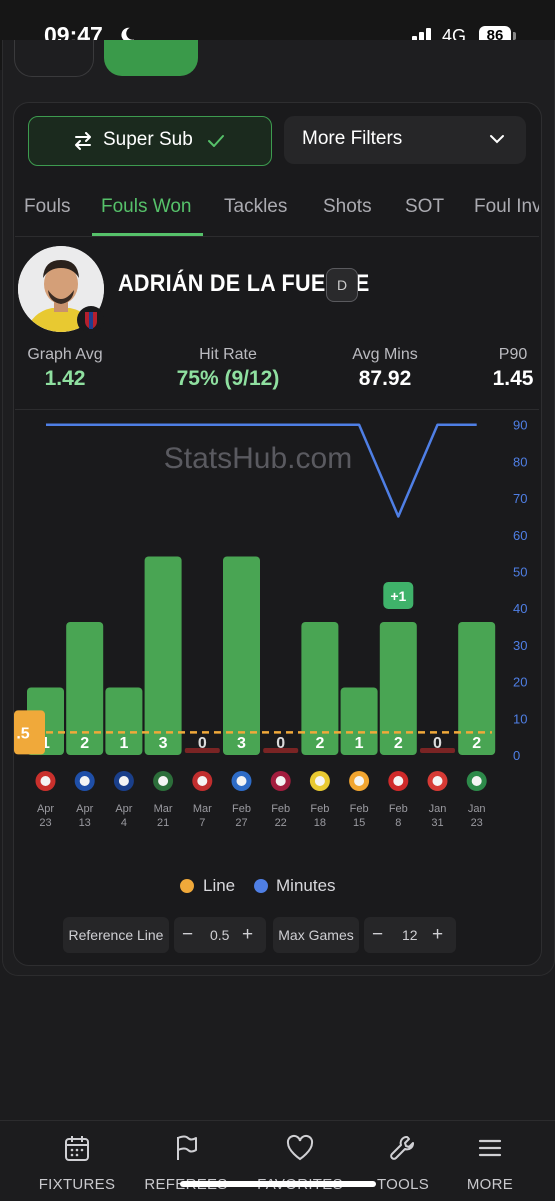 The image size is (555, 1201). Describe the element at coordinates (437, 823) in the screenshot. I see `date-day-label: 31` at that location.